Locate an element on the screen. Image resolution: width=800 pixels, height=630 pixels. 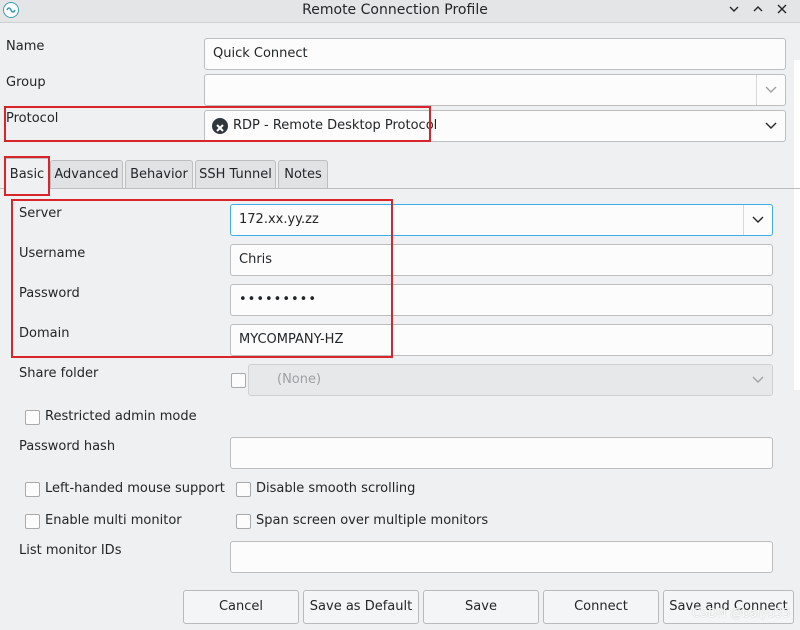
connect-button: Connect is located at coordinates (601, 607).